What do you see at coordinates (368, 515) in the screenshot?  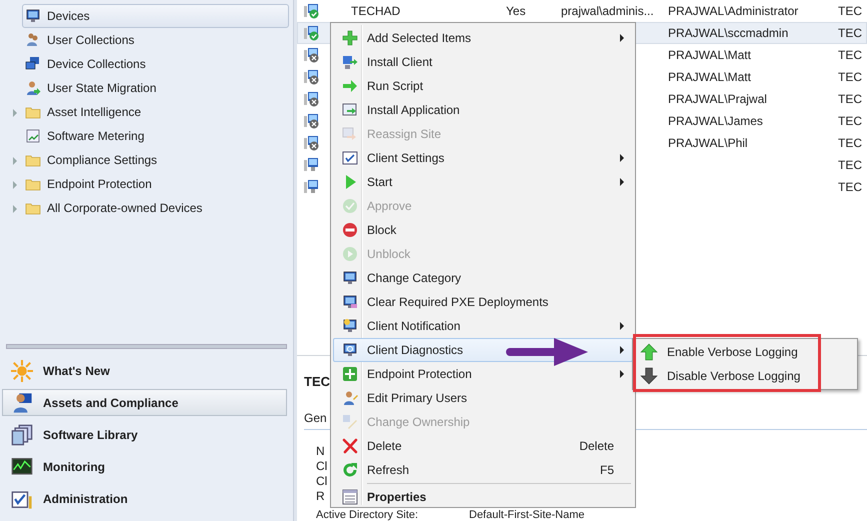 I see `field-label: Active Directory Site:` at bounding box center [368, 515].